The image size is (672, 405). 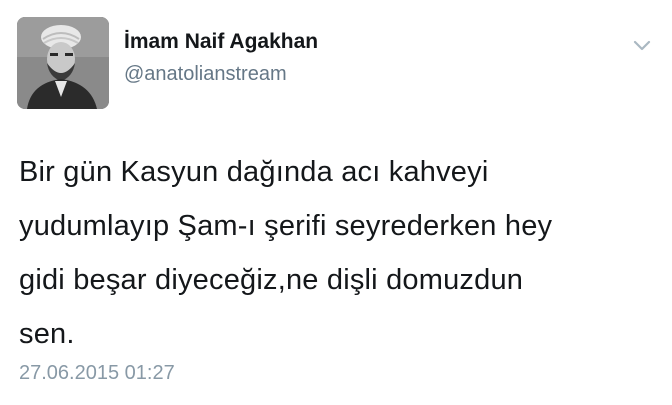 I want to click on tweet-text-line: sen., so click(x=47, y=334).